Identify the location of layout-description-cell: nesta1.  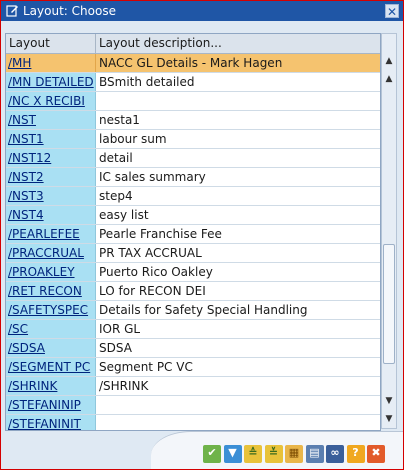
(238, 120).